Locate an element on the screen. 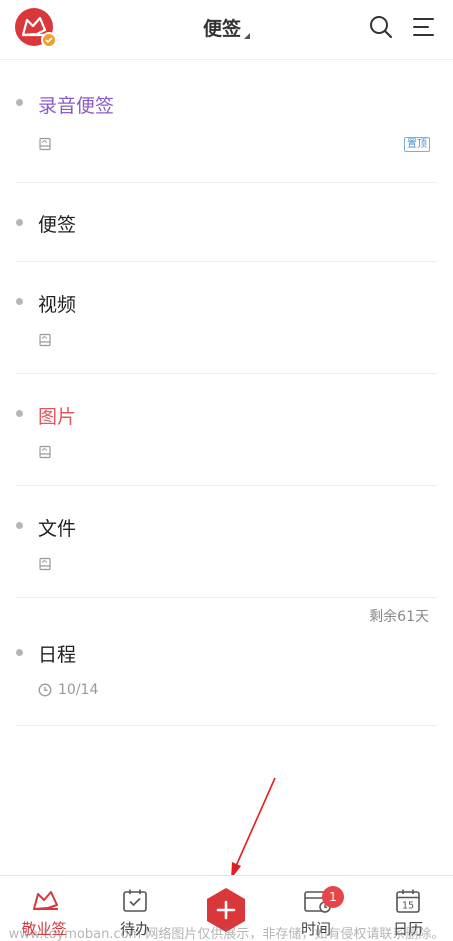 This screenshot has width=453, height=941. note-title: 日程 is located at coordinates (57, 655).